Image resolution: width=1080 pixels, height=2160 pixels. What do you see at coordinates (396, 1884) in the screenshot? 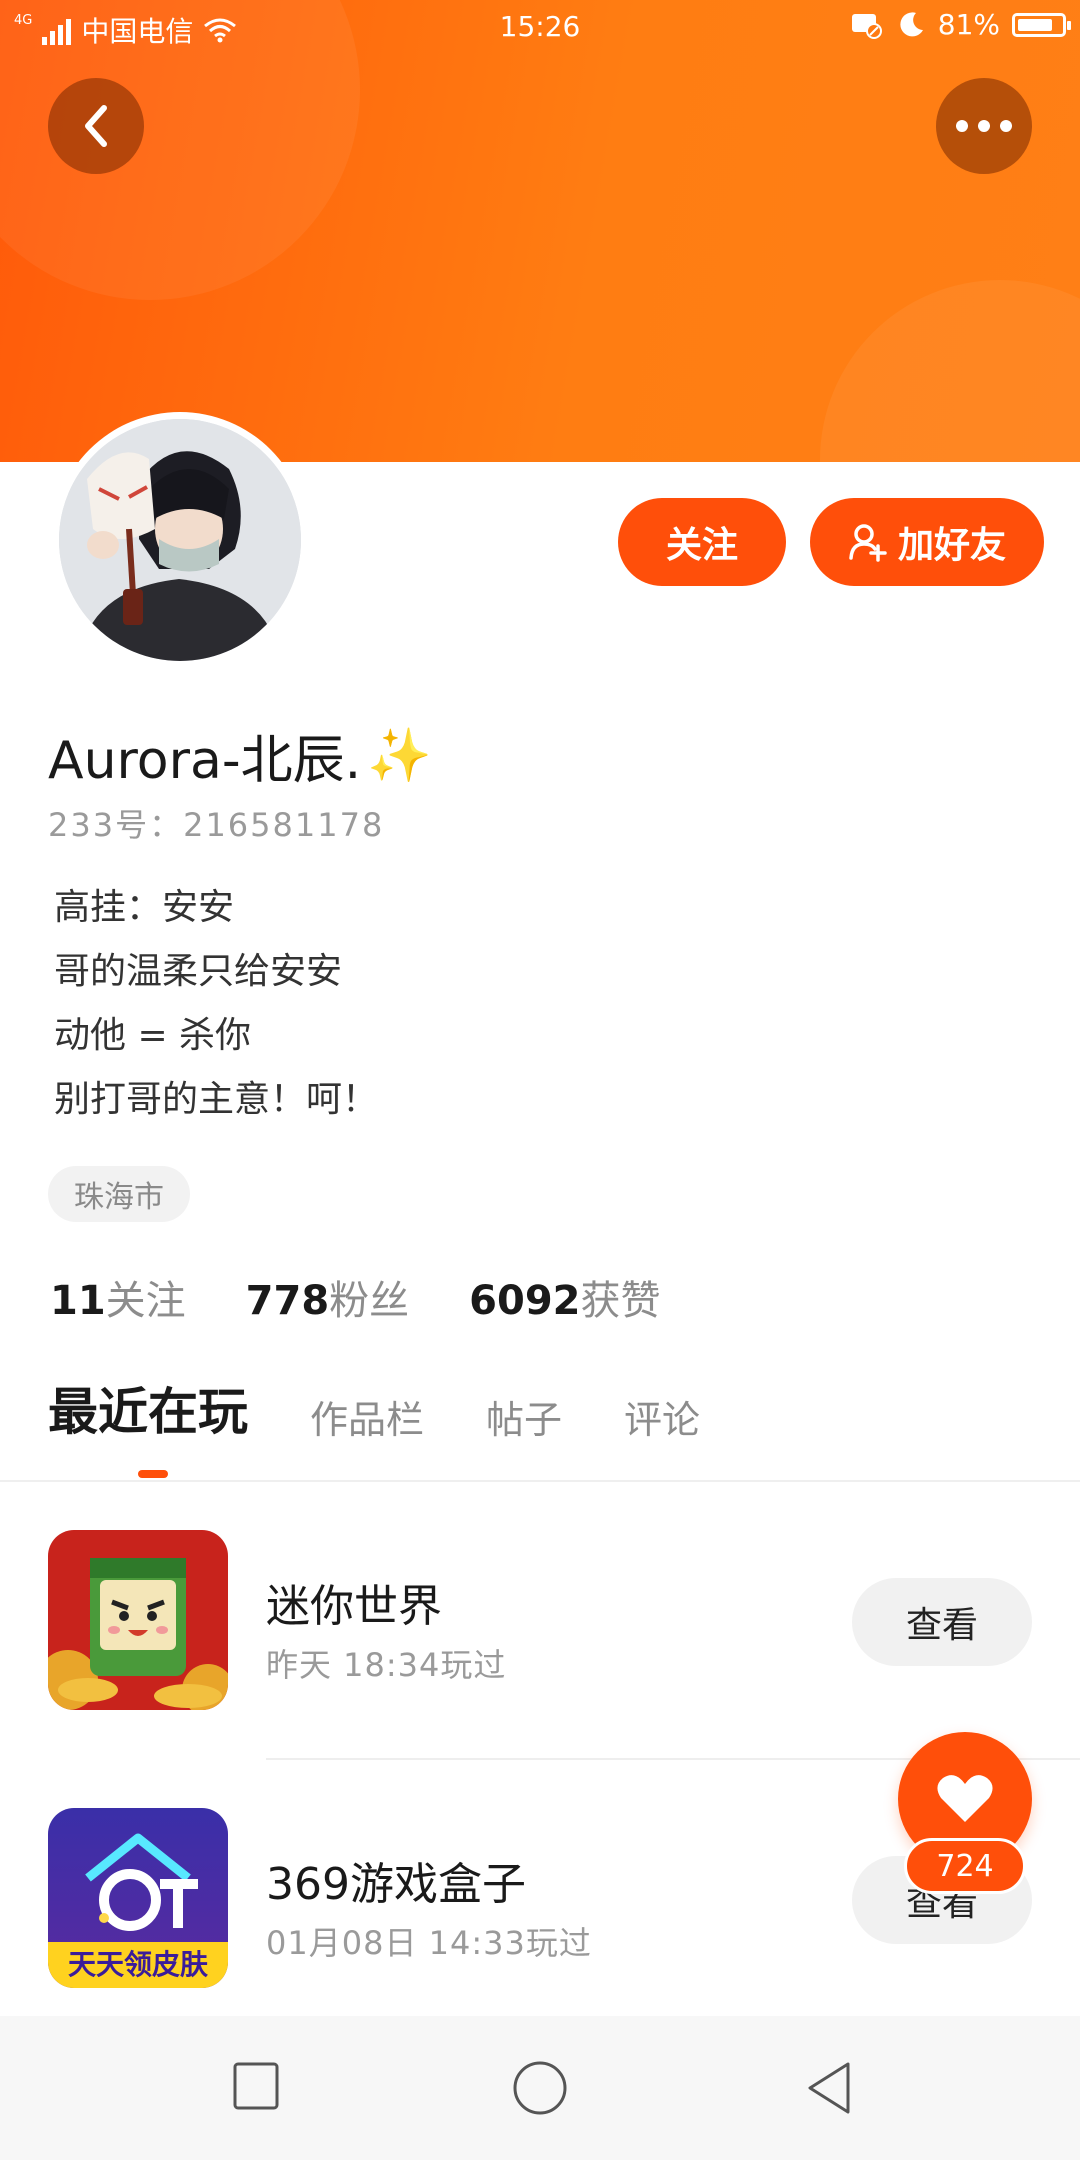
I see `game-title: 369游戏盒子` at bounding box center [396, 1884].